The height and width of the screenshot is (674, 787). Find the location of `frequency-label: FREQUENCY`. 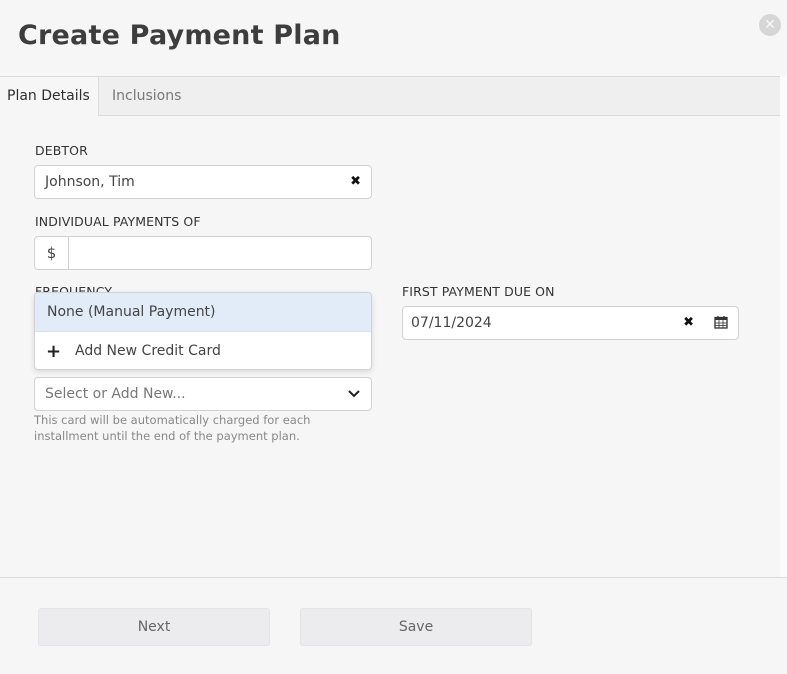

frequency-label: FREQUENCY is located at coordinates (74, 288).